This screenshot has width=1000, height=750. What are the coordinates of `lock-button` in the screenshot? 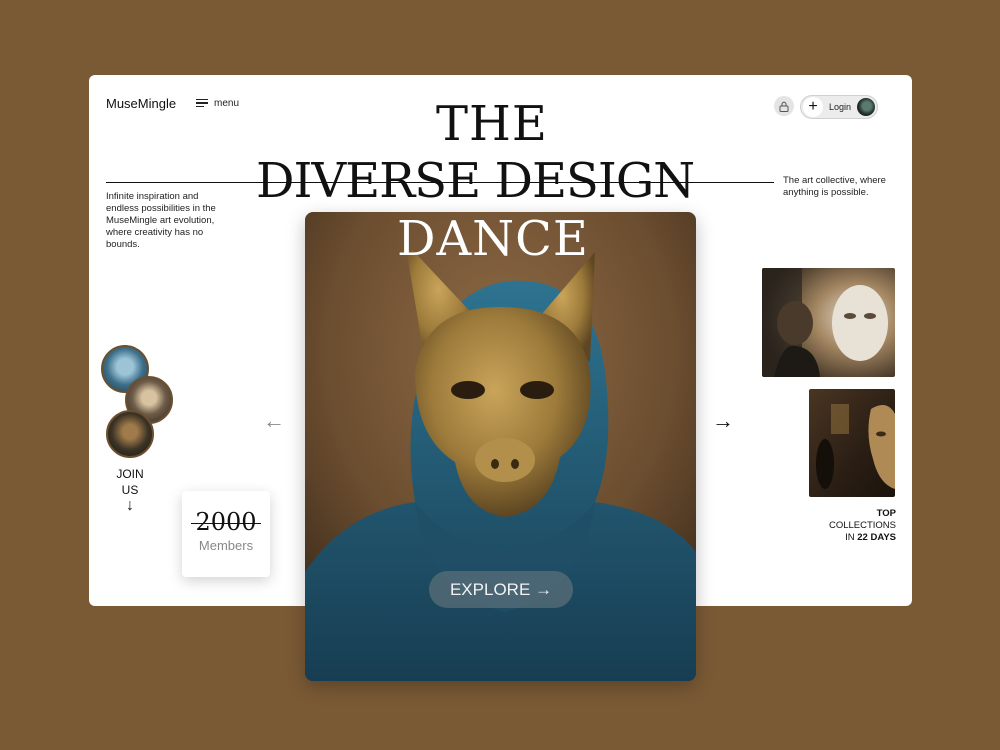 It's located at (784, 106).